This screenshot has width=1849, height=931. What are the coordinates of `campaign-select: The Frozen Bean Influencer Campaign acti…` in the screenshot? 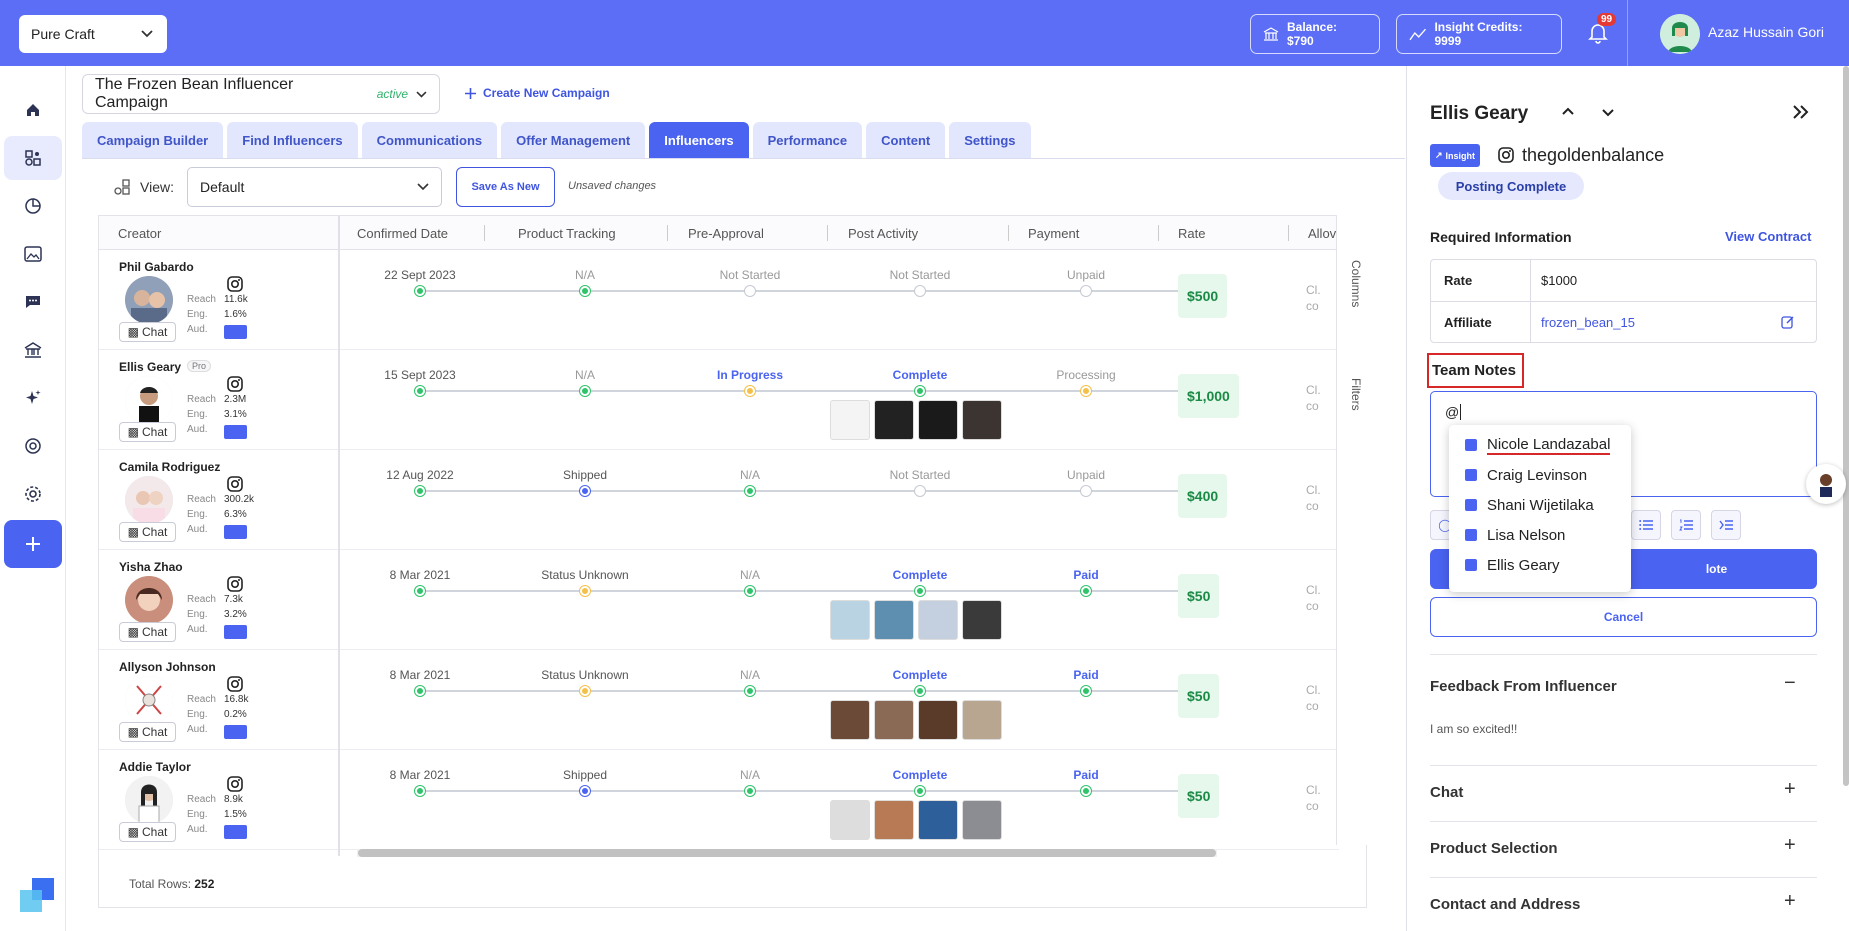 It's located at (261, 94).